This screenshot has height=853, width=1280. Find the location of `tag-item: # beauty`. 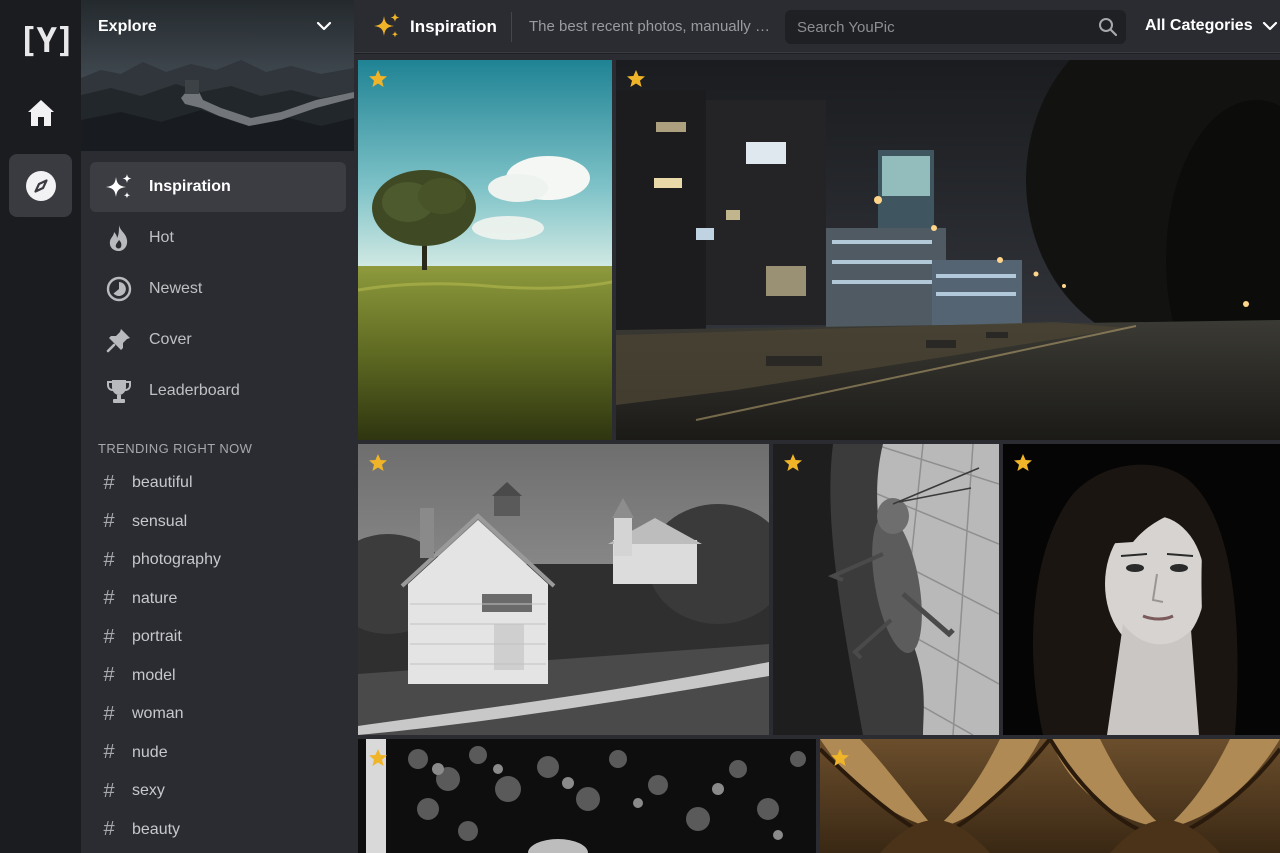

tag-item: # beauty is located at coordinates (218, 830).